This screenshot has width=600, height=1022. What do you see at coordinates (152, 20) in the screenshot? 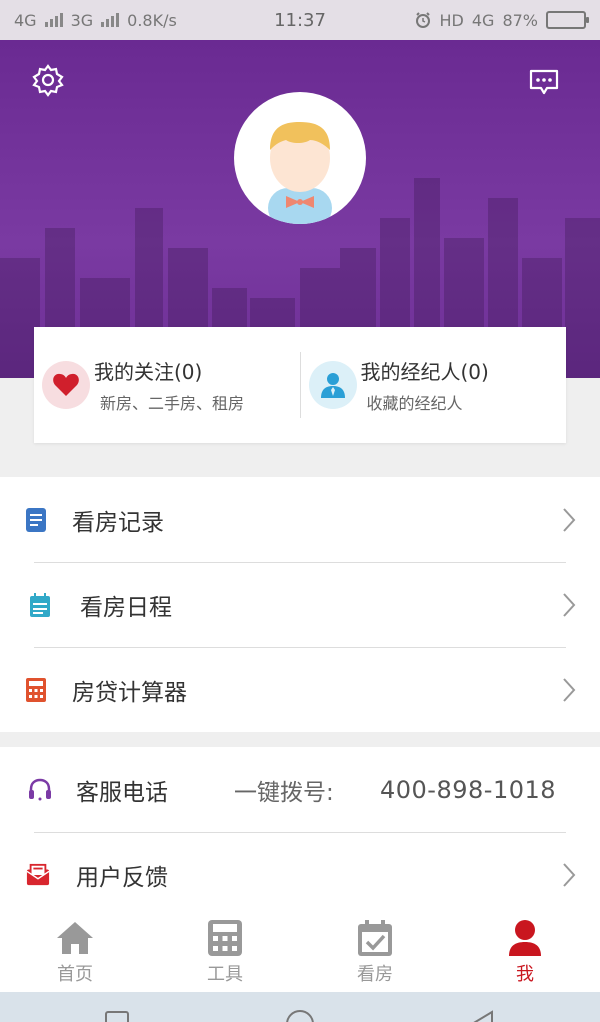
I see `network-speed: 0.8K/s` at bounding box center [152, 20].